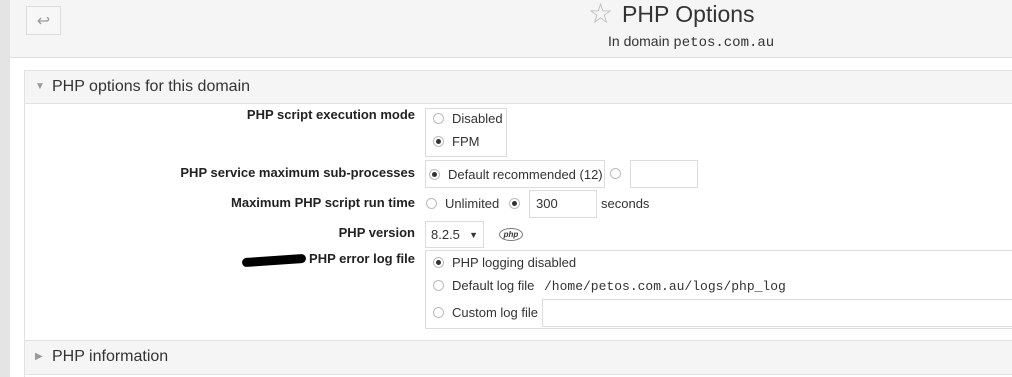 This screenshot has width=1012, height=377. I want to click on option-label: Default recommended (12), so click(525, 174).